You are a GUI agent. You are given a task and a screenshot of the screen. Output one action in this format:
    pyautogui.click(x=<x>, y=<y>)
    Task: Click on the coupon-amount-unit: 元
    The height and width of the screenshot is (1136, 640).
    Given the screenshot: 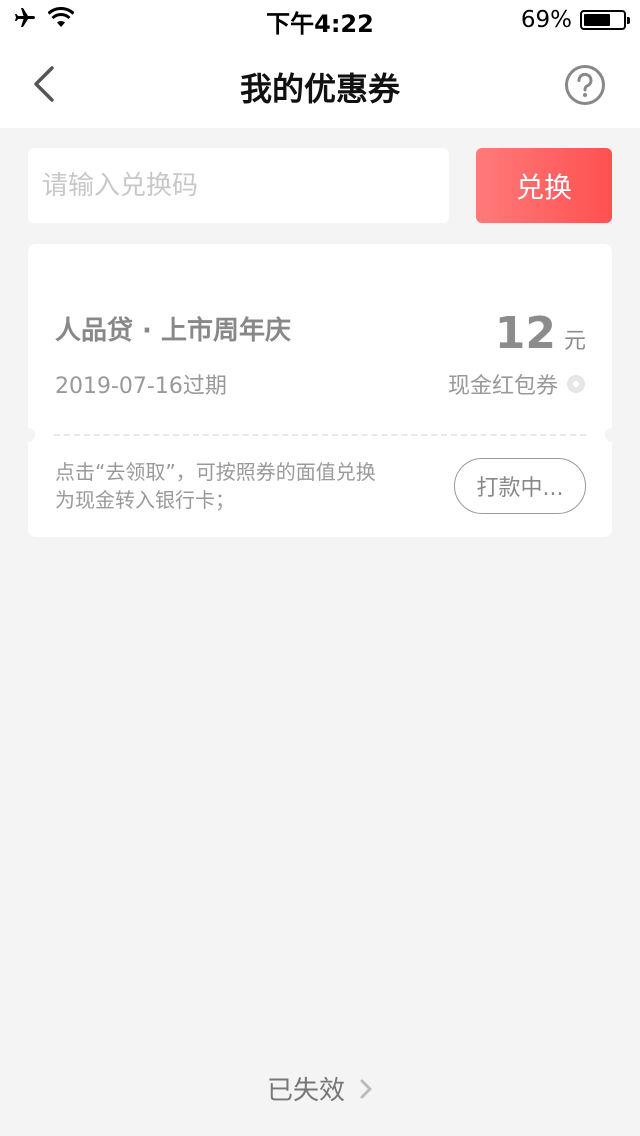 What is the action you would take?
    pyautogui.click(x=574, y=341)
    